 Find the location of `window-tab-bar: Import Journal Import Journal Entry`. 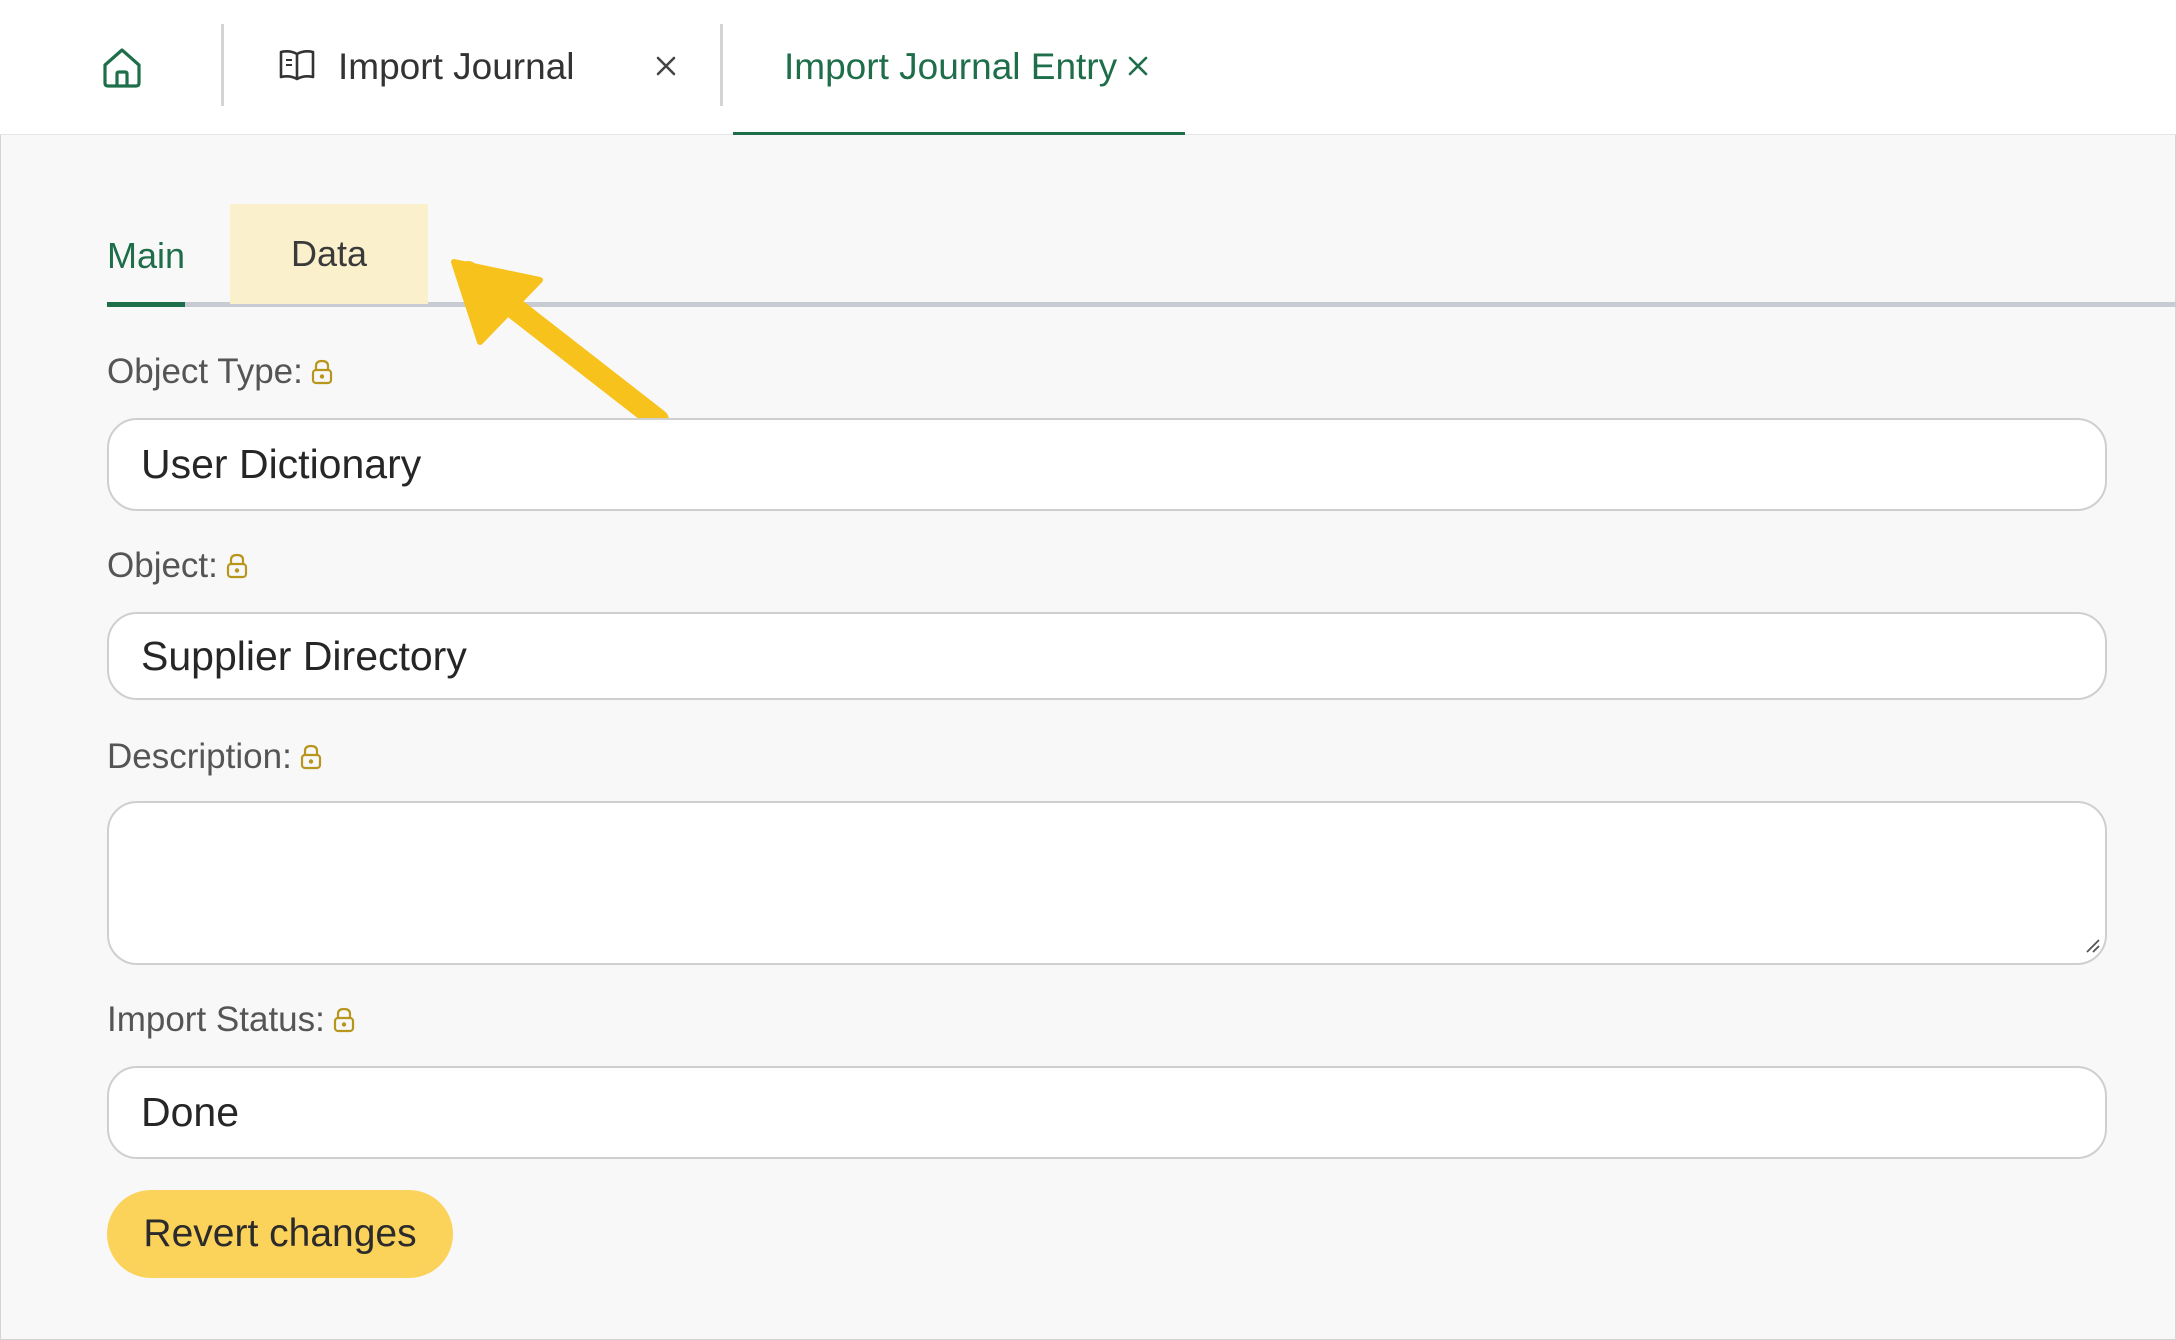

window-tab-bar: Import Journal Import Journal Entry is located at coordinates (1088, 67).